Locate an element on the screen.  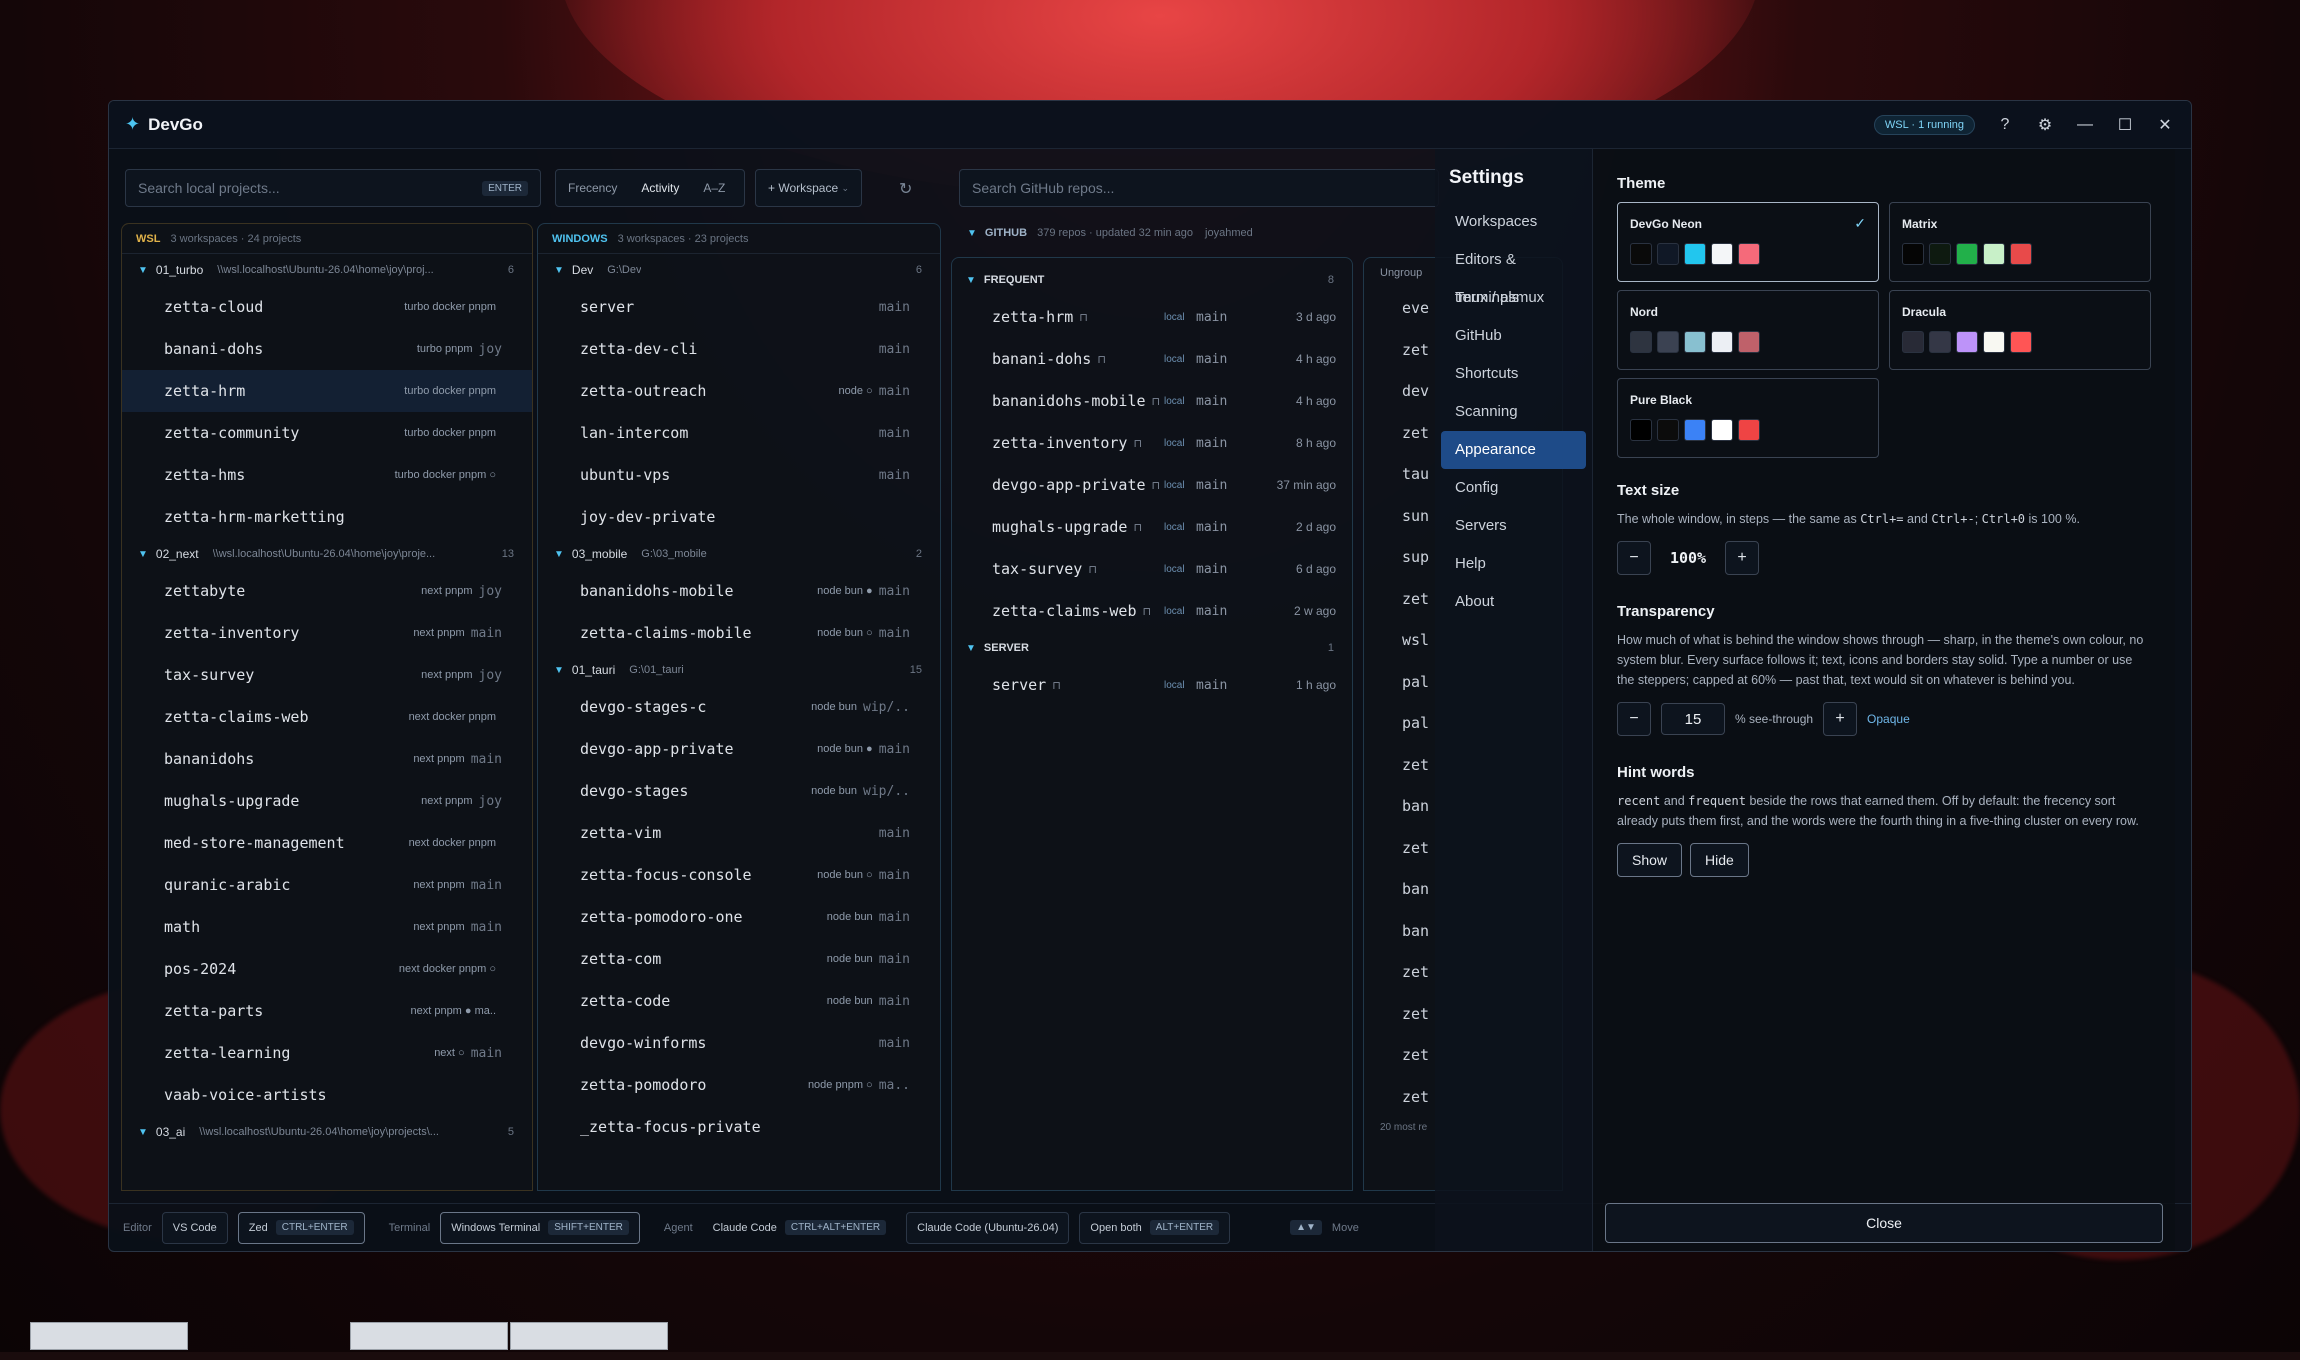
project-row: zetta-parts next pnpm ● ma.. is located at coordinates (327, 1011).